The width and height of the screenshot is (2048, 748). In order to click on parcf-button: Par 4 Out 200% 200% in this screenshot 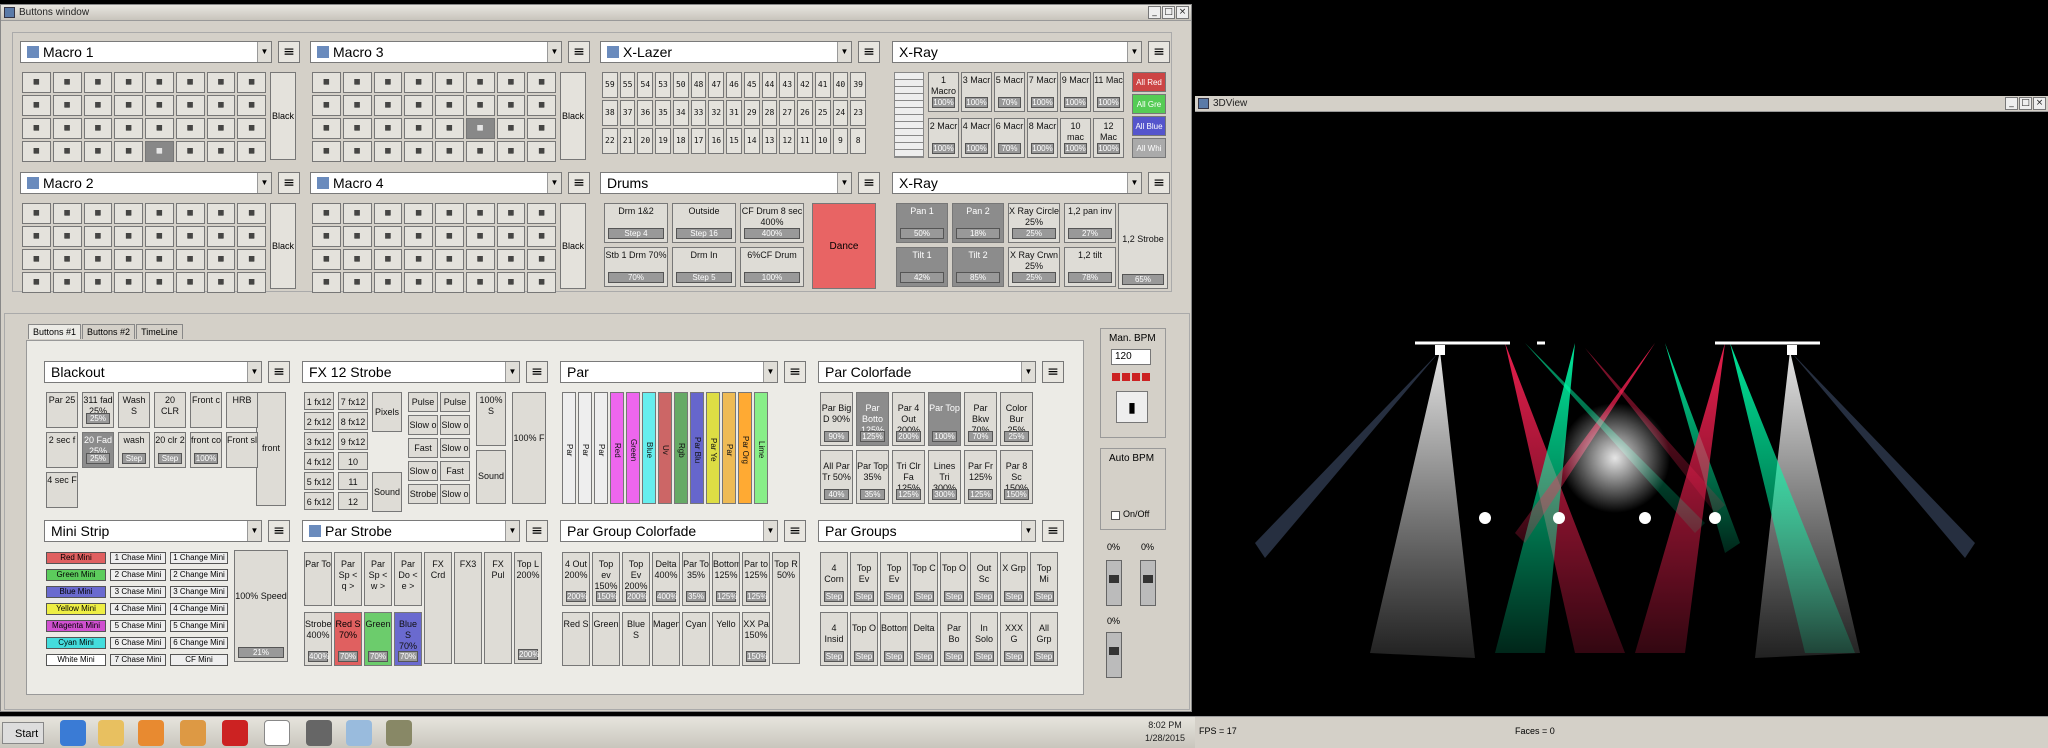, I will do `click(908, 419)`.